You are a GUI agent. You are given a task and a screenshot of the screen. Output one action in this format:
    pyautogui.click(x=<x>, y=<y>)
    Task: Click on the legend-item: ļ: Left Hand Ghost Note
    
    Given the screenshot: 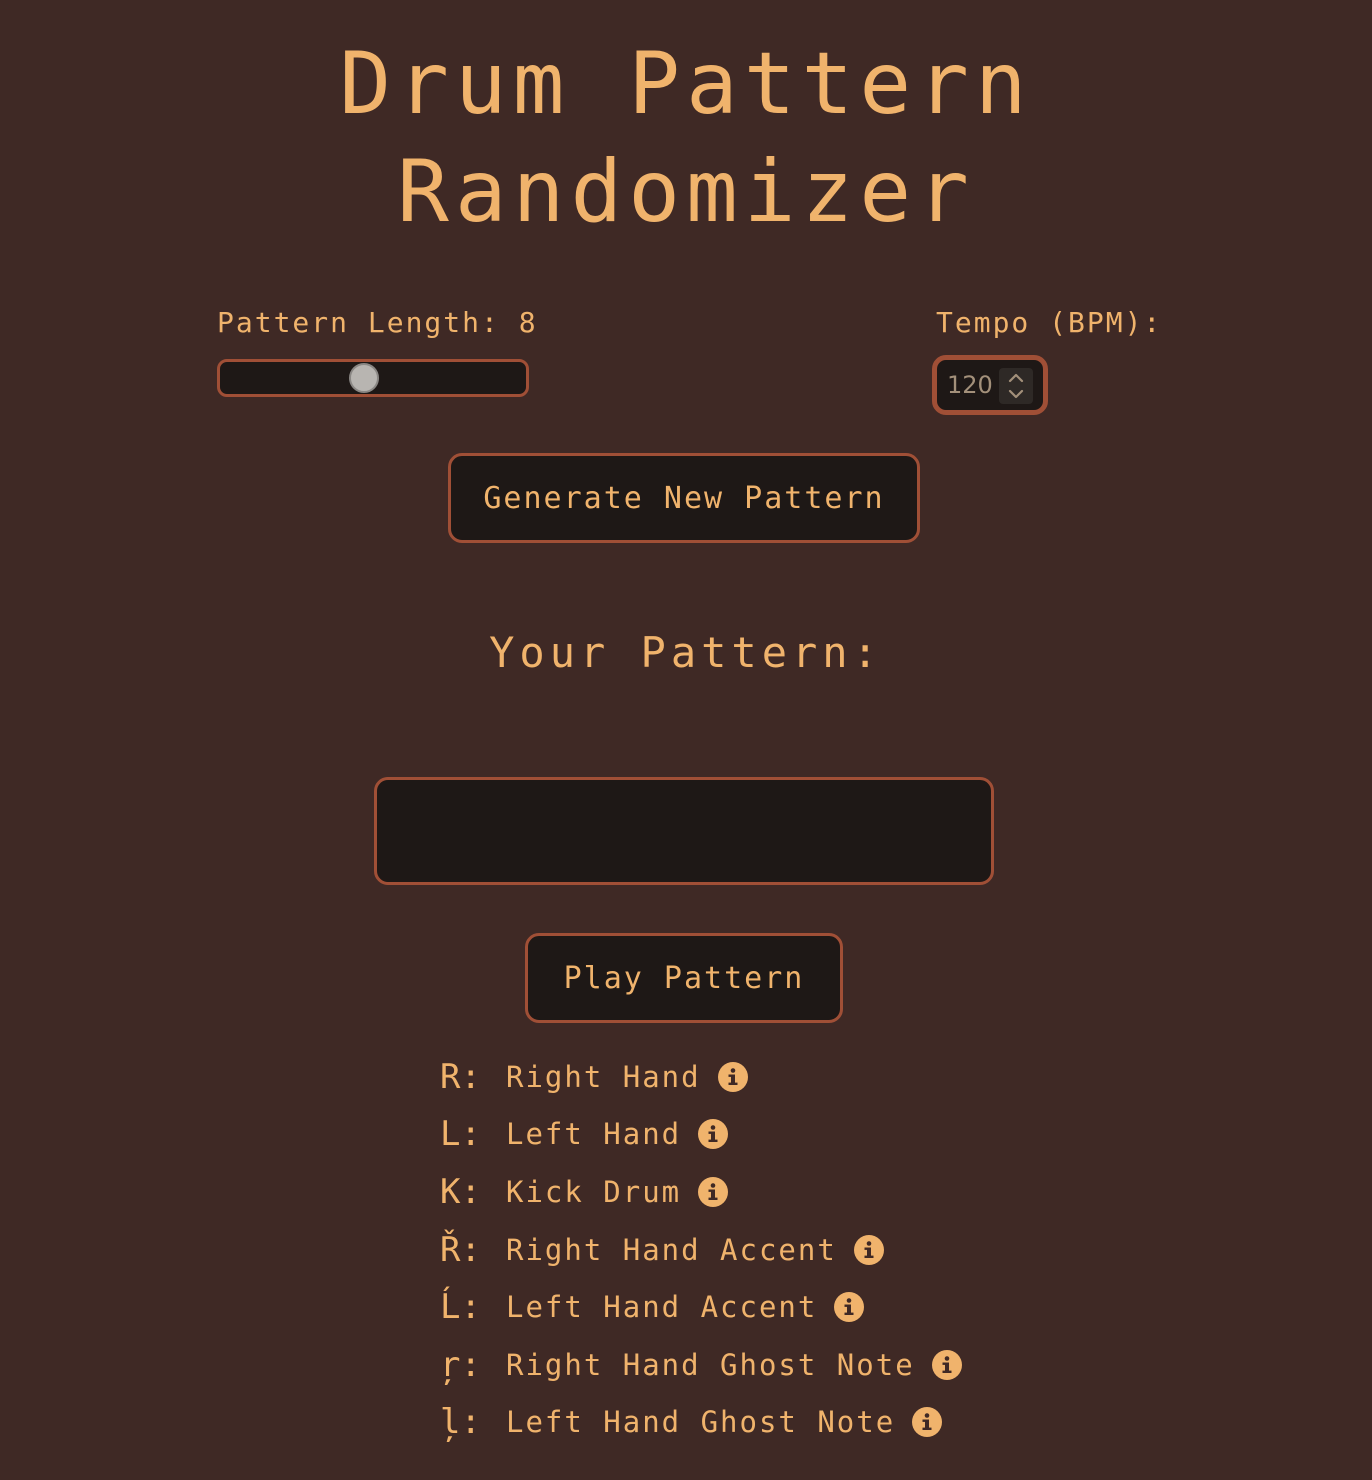 What is the action you would take?
    pyautogui.click(x=701, y=1423)
    